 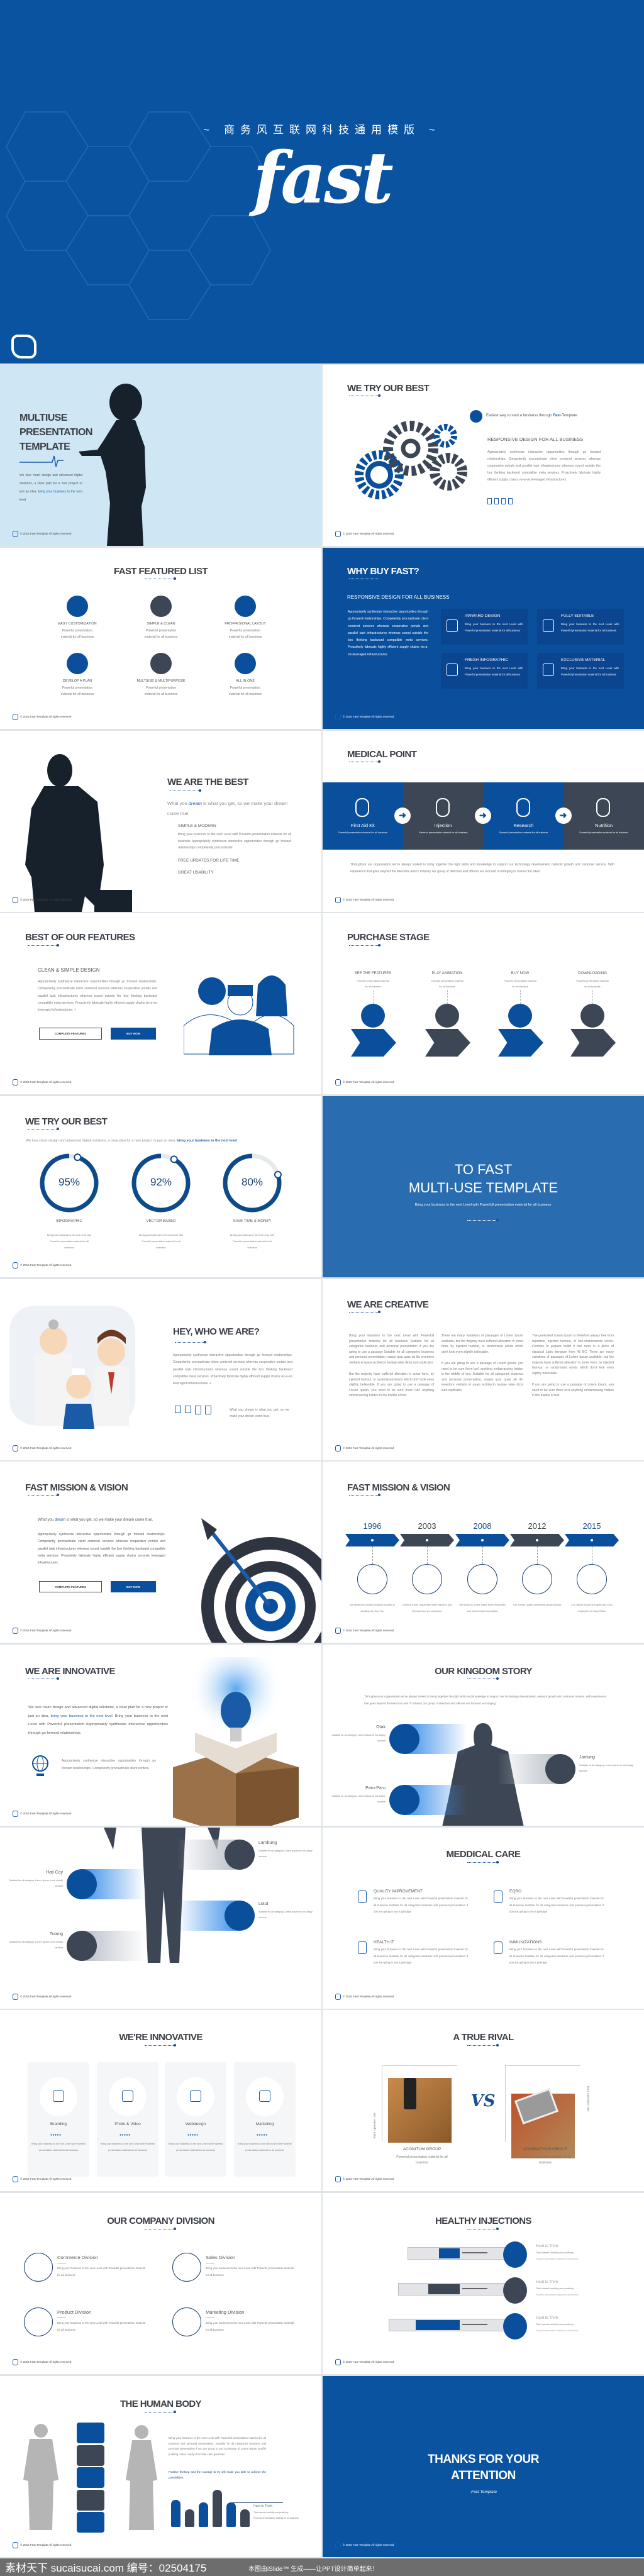 I want to click on injection-sub: That interest candidly and positively, so click(x=555, y=2252).